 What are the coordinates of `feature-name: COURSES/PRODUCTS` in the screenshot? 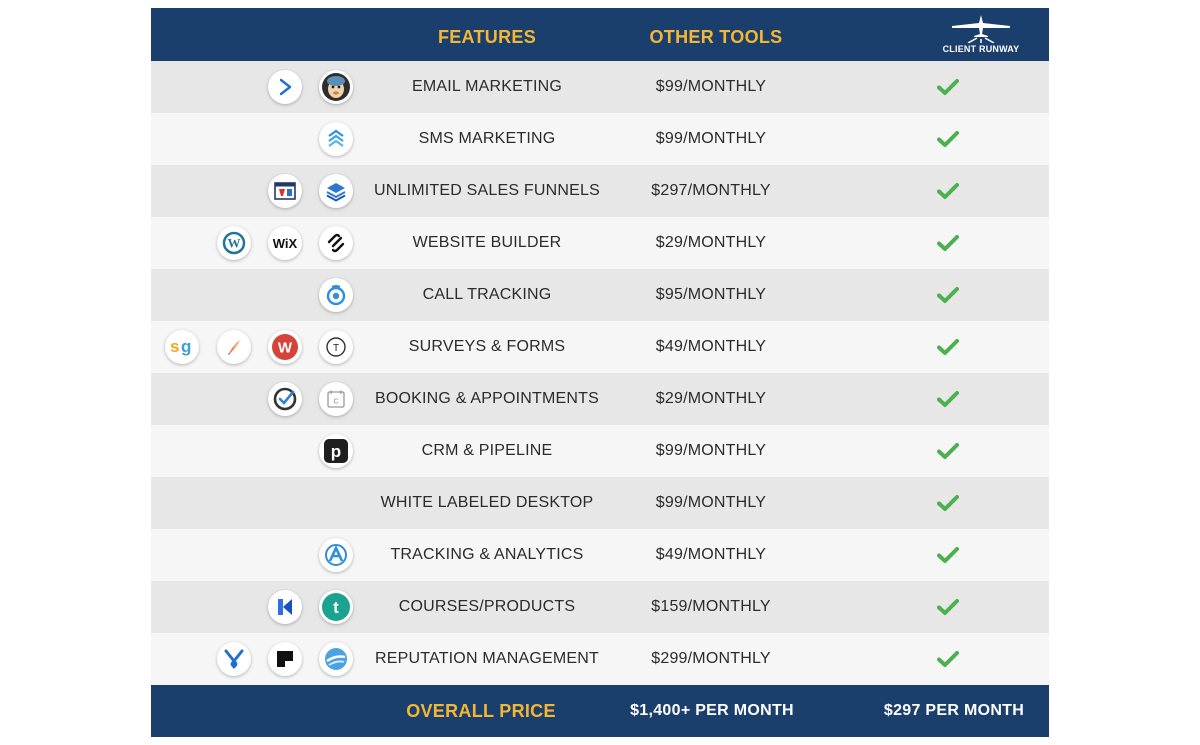 It's located at (487, 606).